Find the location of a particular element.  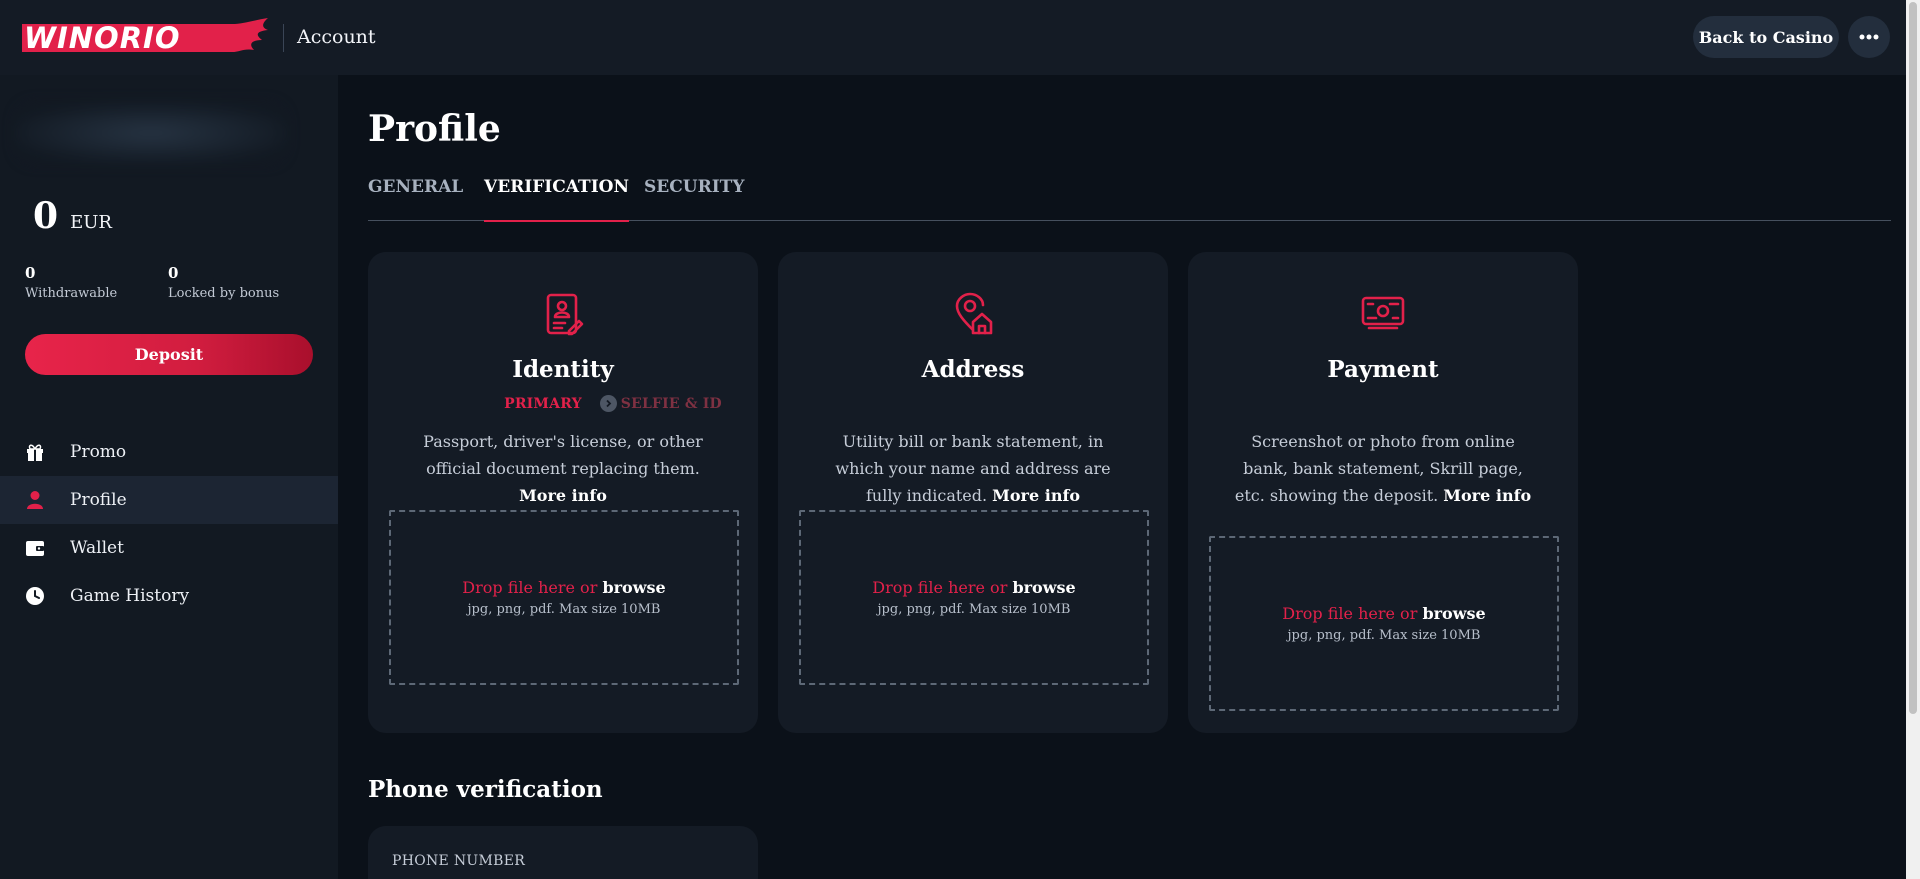

winorio-logo: WINORIO is located at coordinates (144, 38).